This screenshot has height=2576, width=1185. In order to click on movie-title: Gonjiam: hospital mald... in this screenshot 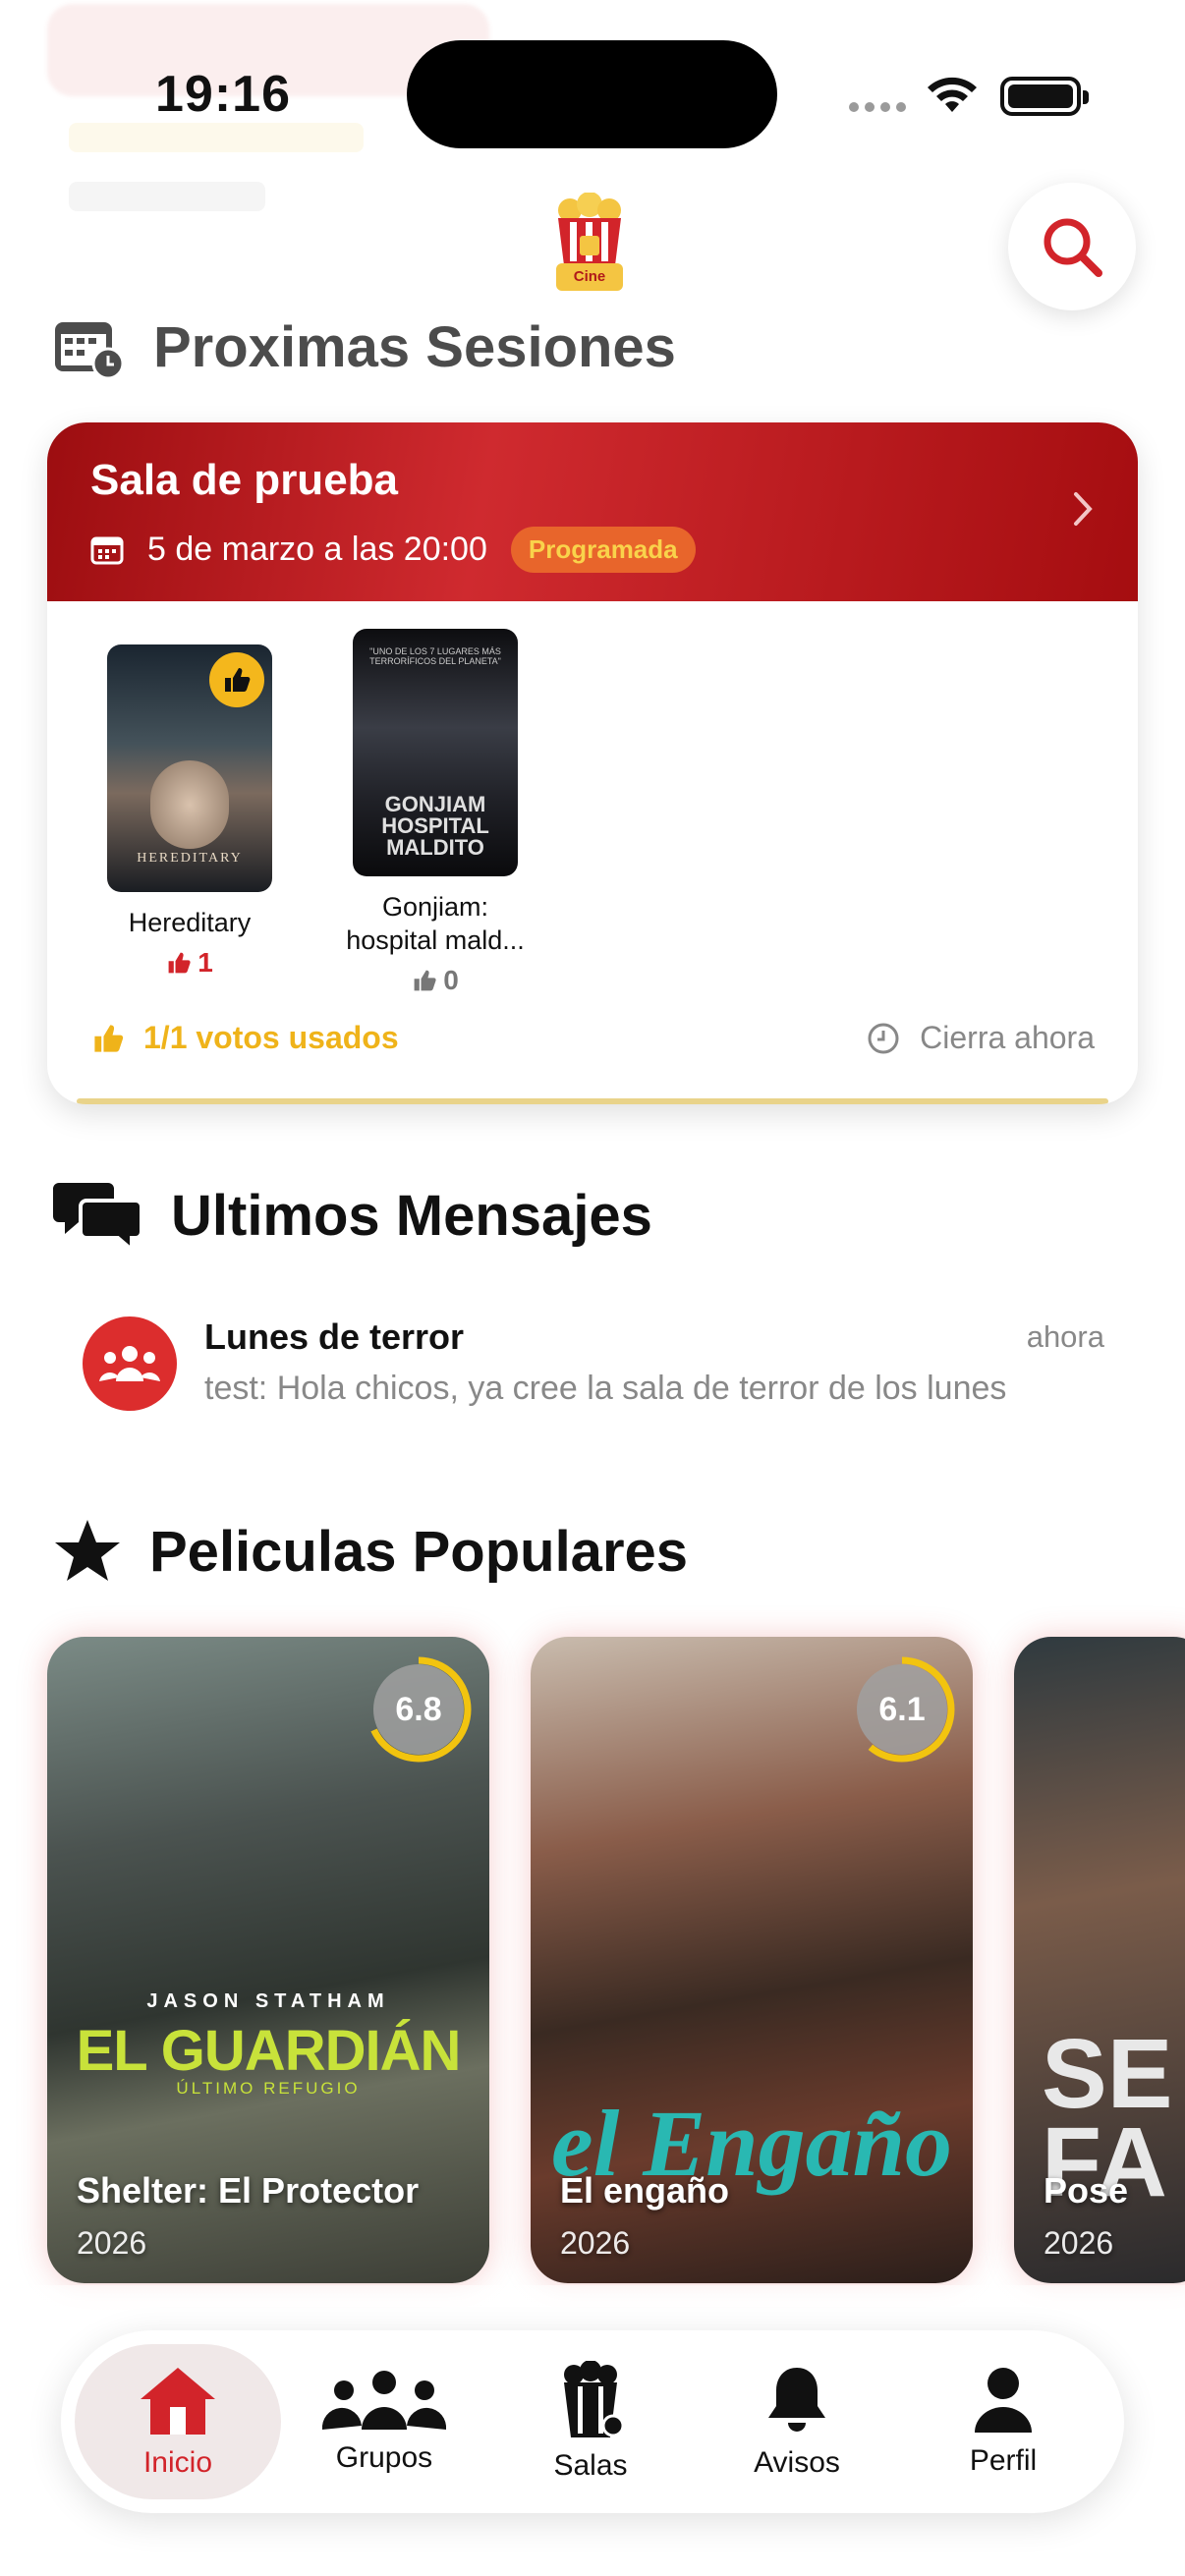, I will do `click(436, 923)`.